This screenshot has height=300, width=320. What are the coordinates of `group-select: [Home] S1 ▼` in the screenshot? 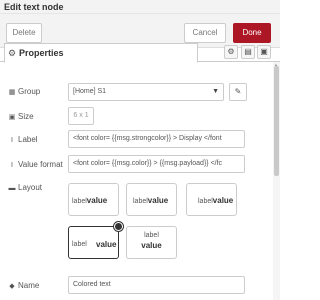 It's located at (146, 92).